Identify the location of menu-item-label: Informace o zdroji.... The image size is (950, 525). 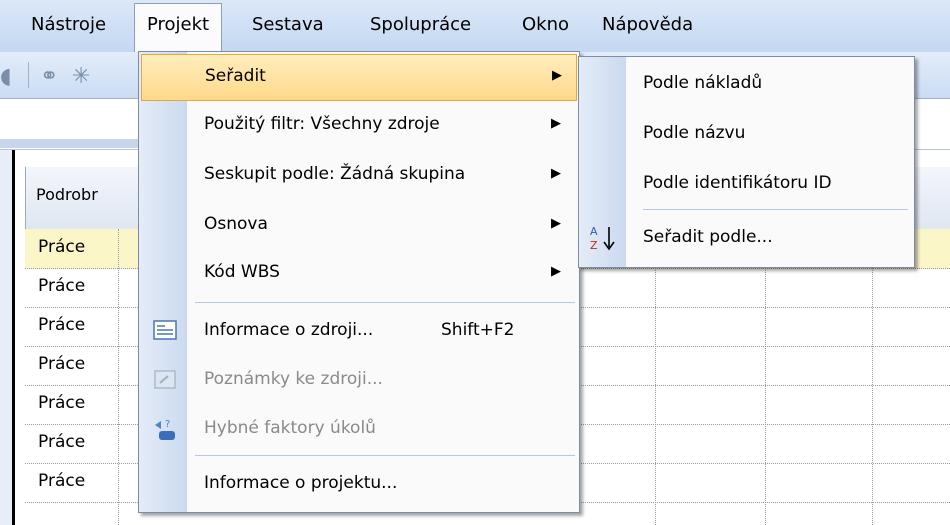
(289, 330).